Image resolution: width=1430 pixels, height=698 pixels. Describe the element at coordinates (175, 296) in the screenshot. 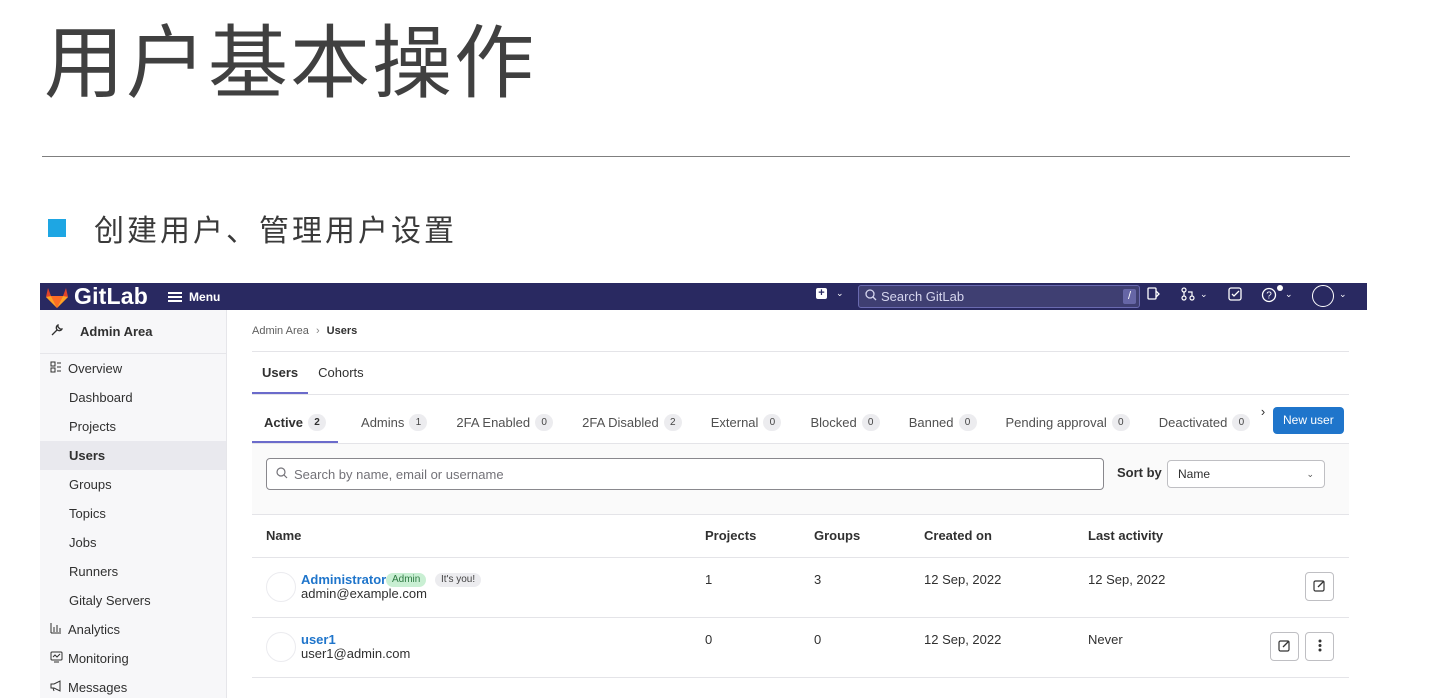

I see `hamburger-icon` at that location.